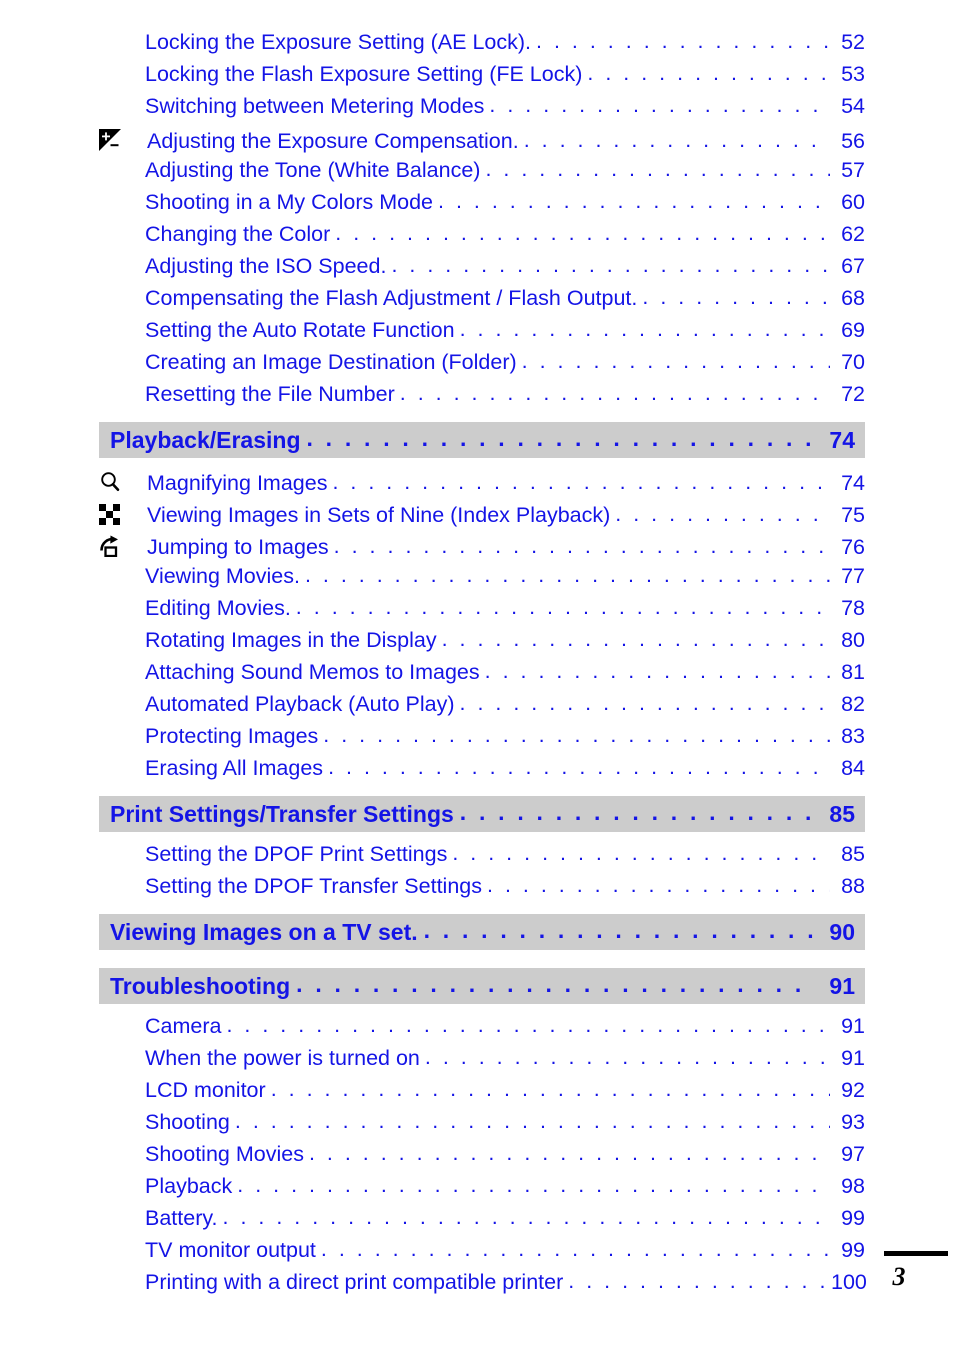 The image size is (954, 1345). What do you see at coordinates (853, 854) in the screenshot?
I see `toc-entry-page-number: 85` at bounding box center [853, 854].